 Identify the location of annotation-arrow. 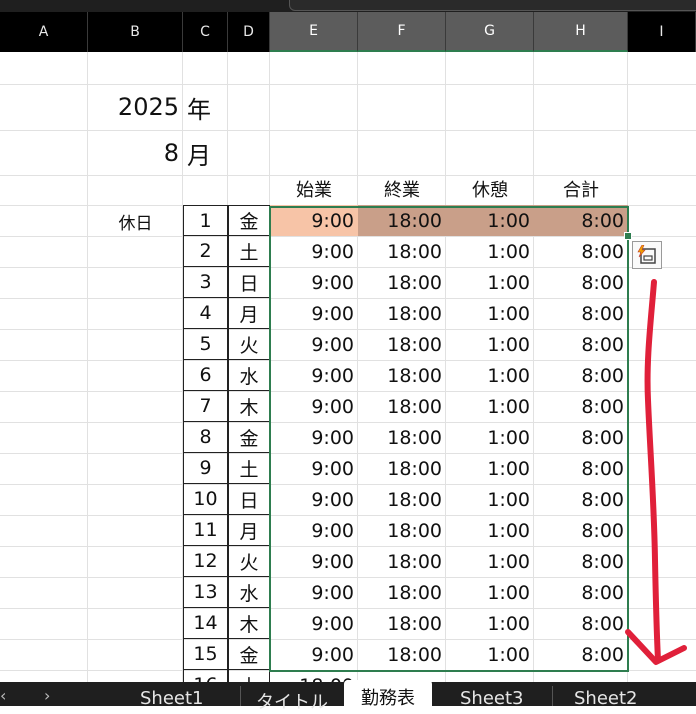
(656, 472).